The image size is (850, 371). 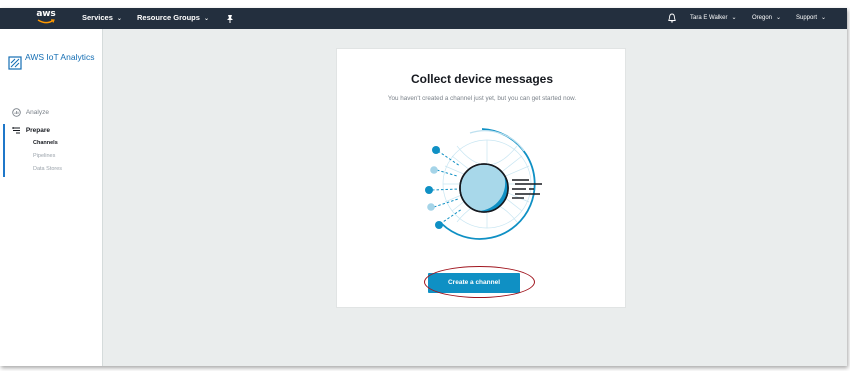 I want to click on aws-logo-text: aws, so click(x=46, y=14).